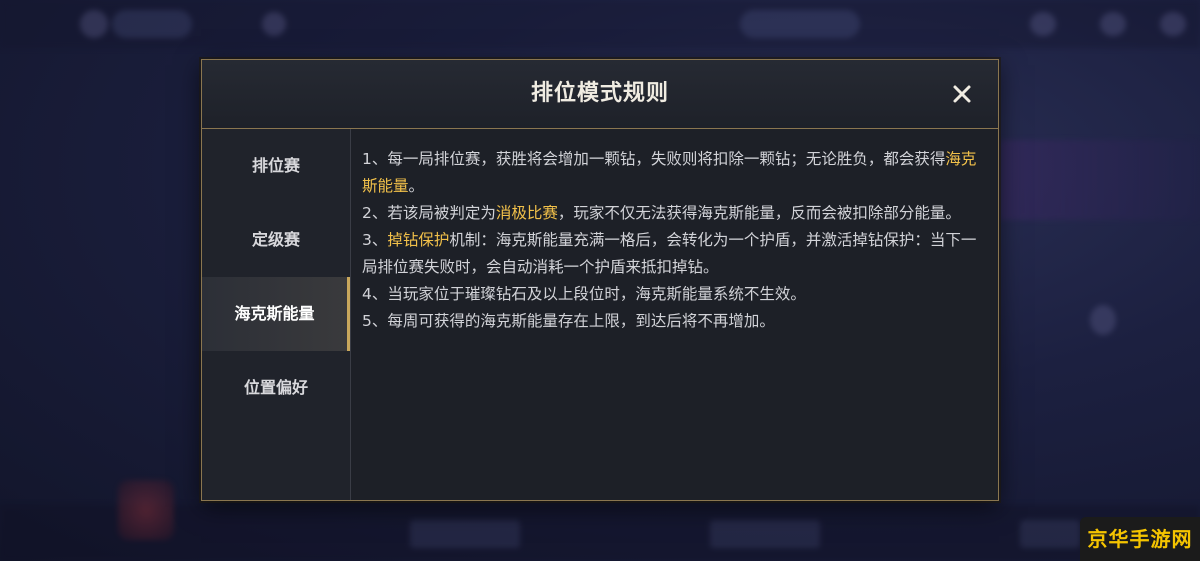 The image size is (1200, 561). Describe the element at coordinates (429, 213) in the screenshot. I see `rule-text: 2、若该局被判定为` at that location.